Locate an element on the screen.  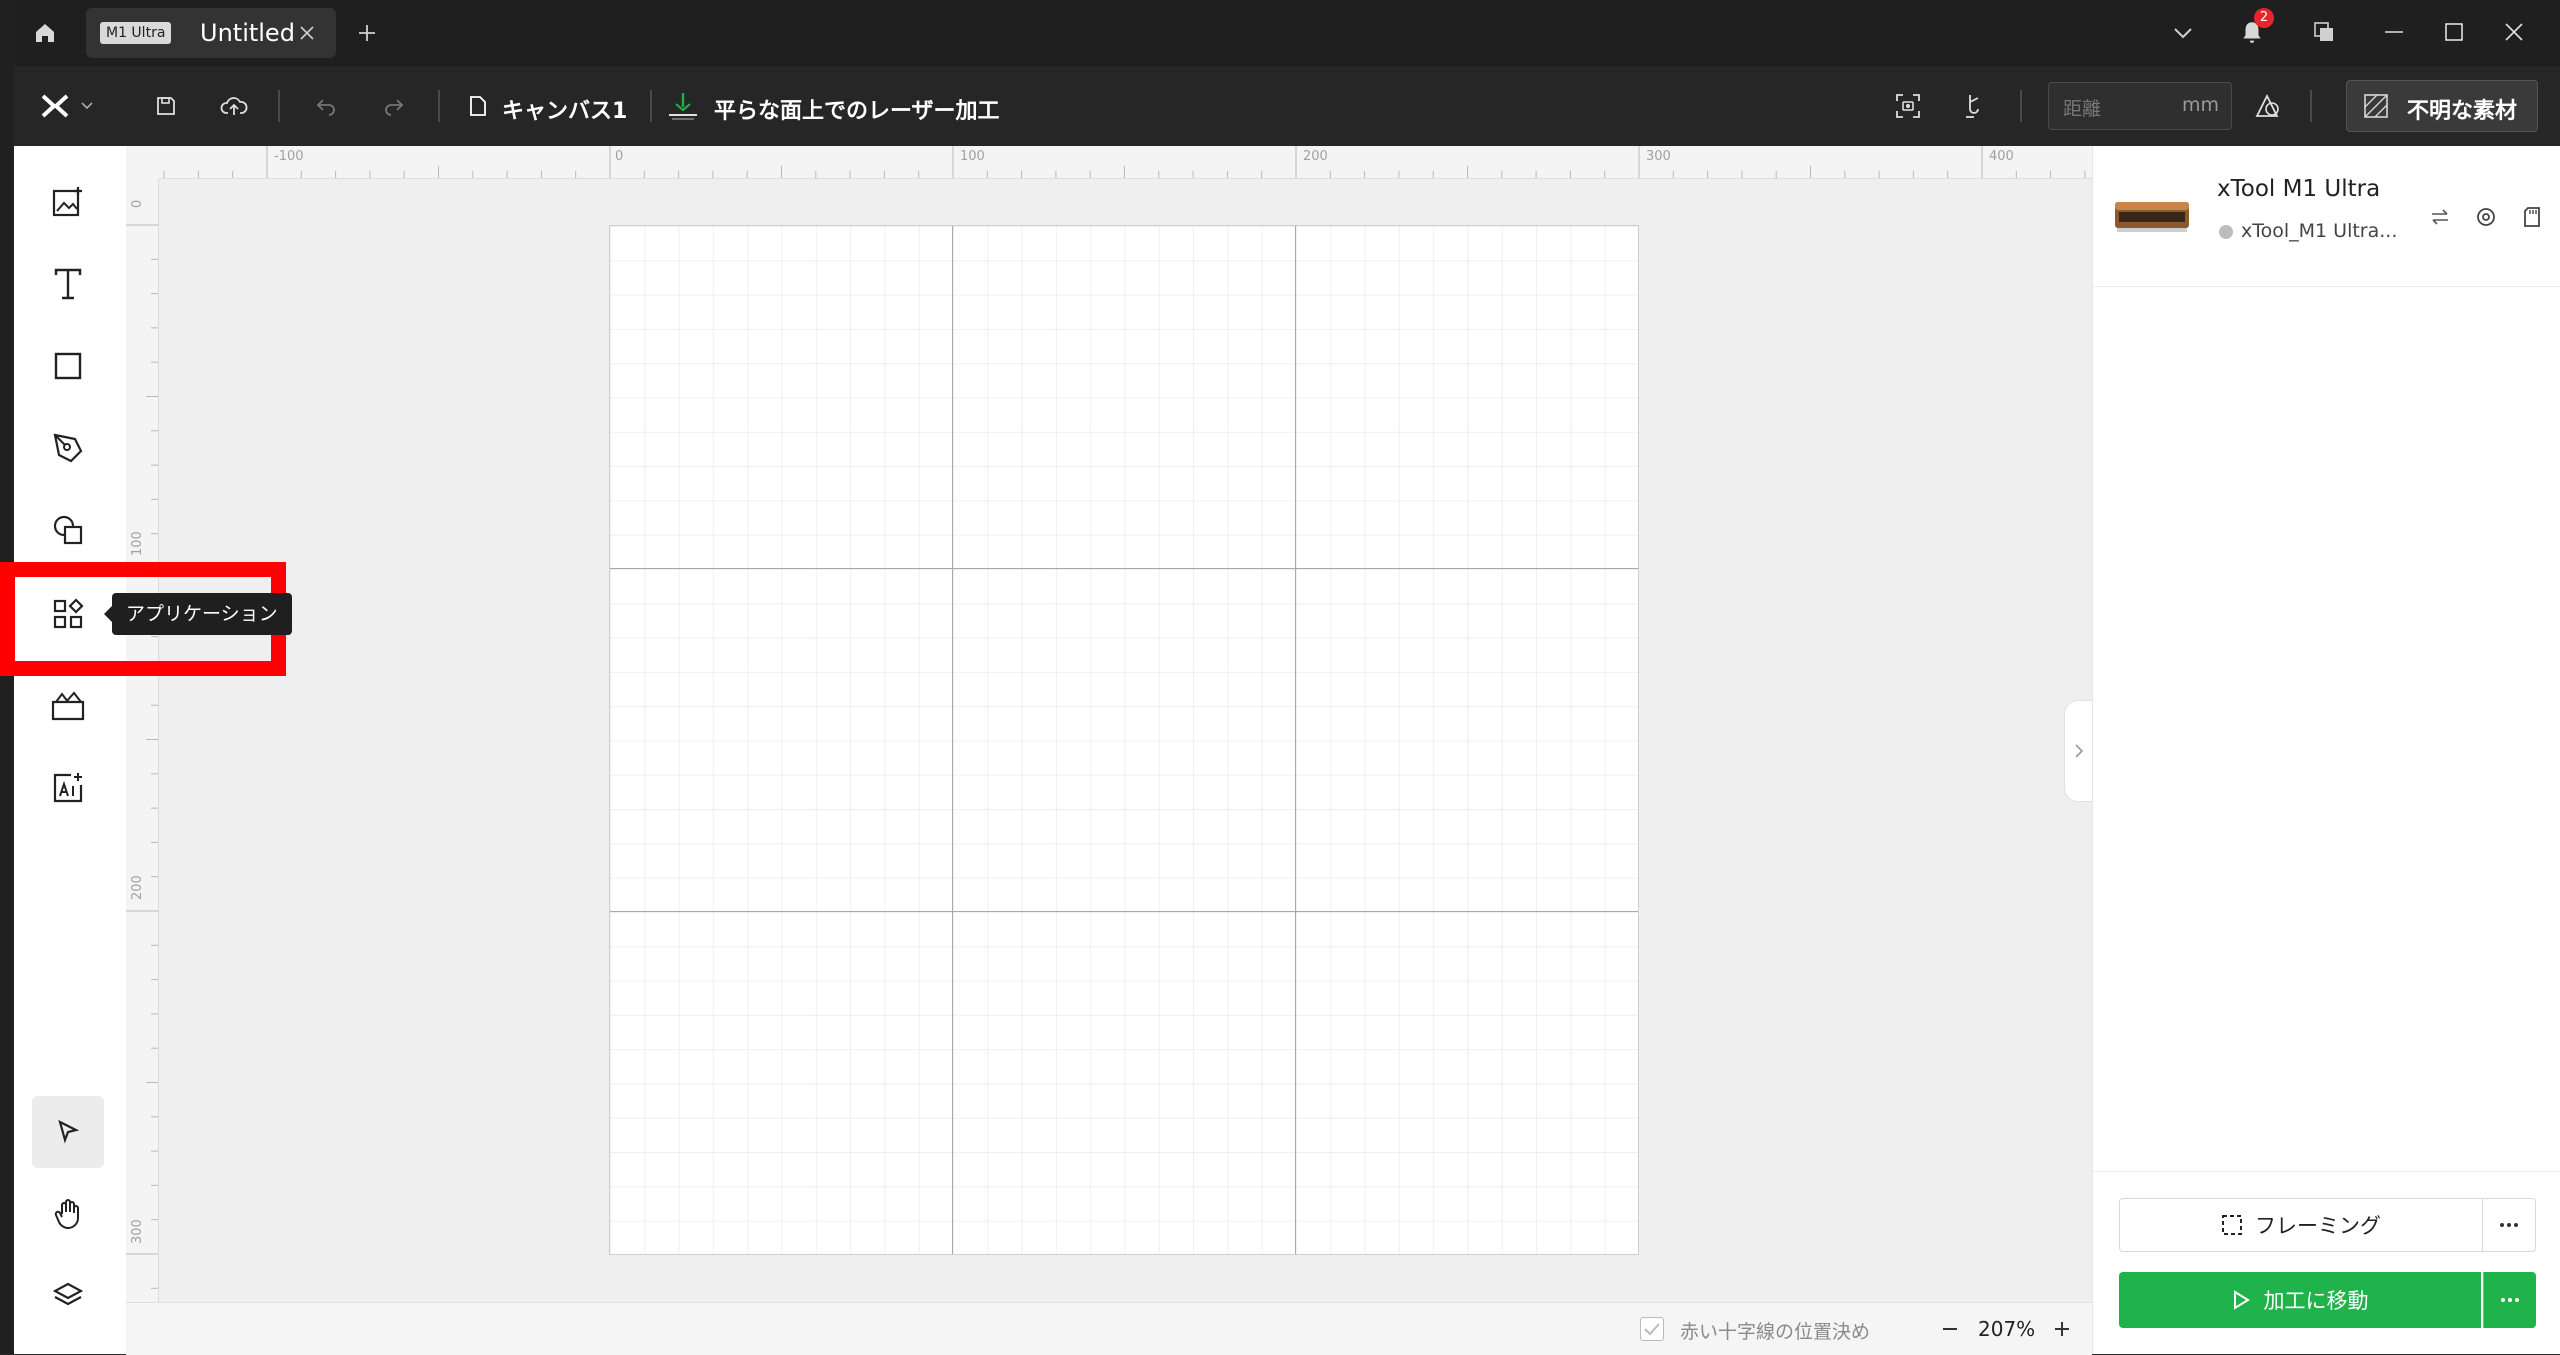
collapse-panel-handle is located at coordinates (2078, 751).